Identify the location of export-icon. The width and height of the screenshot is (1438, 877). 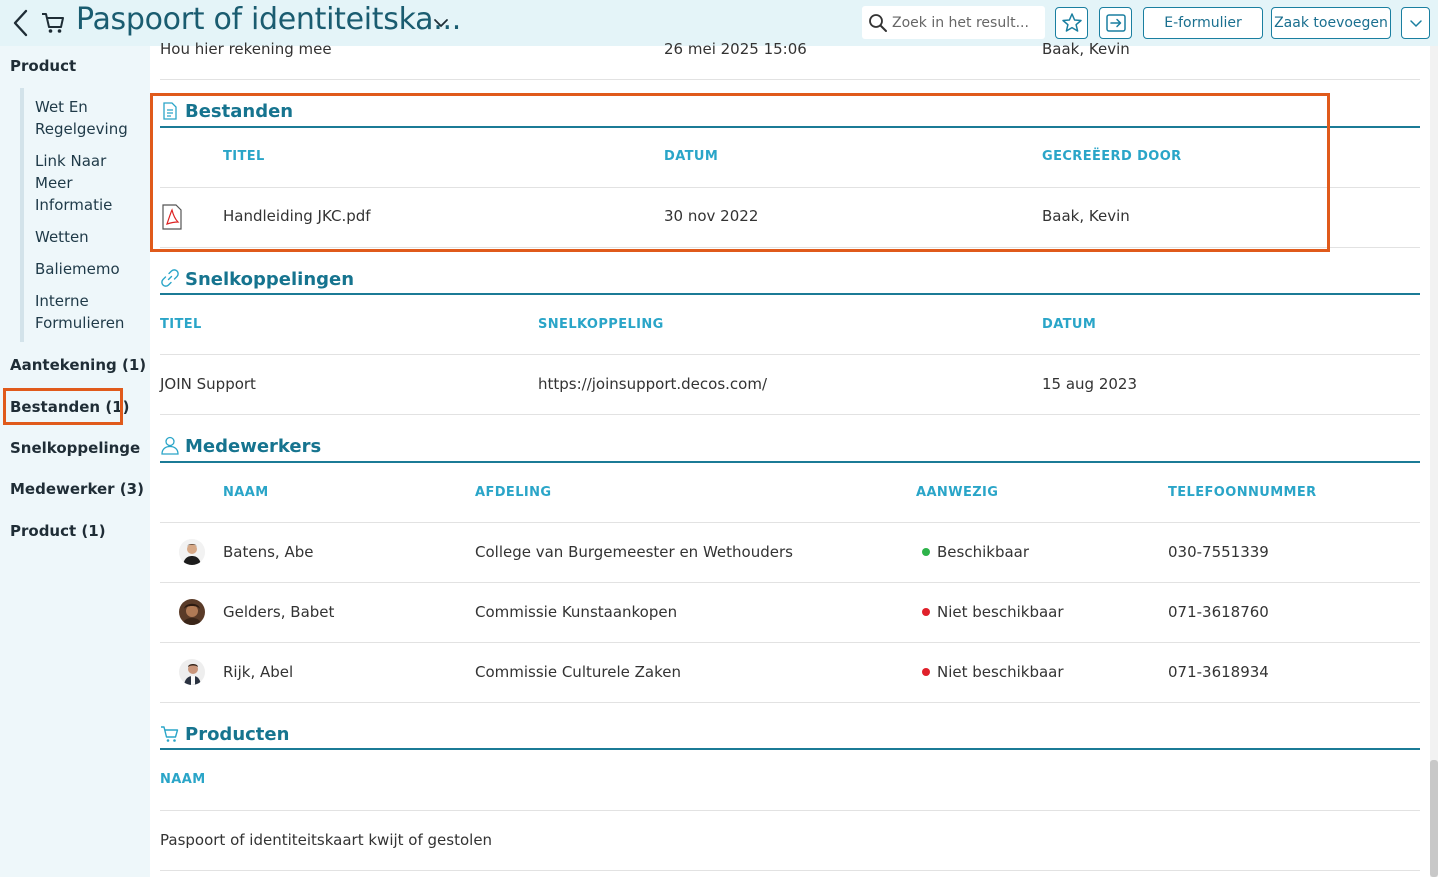
(1115, 23).